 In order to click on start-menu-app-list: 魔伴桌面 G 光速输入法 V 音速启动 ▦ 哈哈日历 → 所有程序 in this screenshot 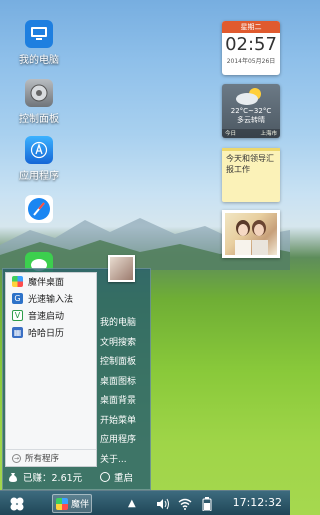, I will do `click(51, 369)`.